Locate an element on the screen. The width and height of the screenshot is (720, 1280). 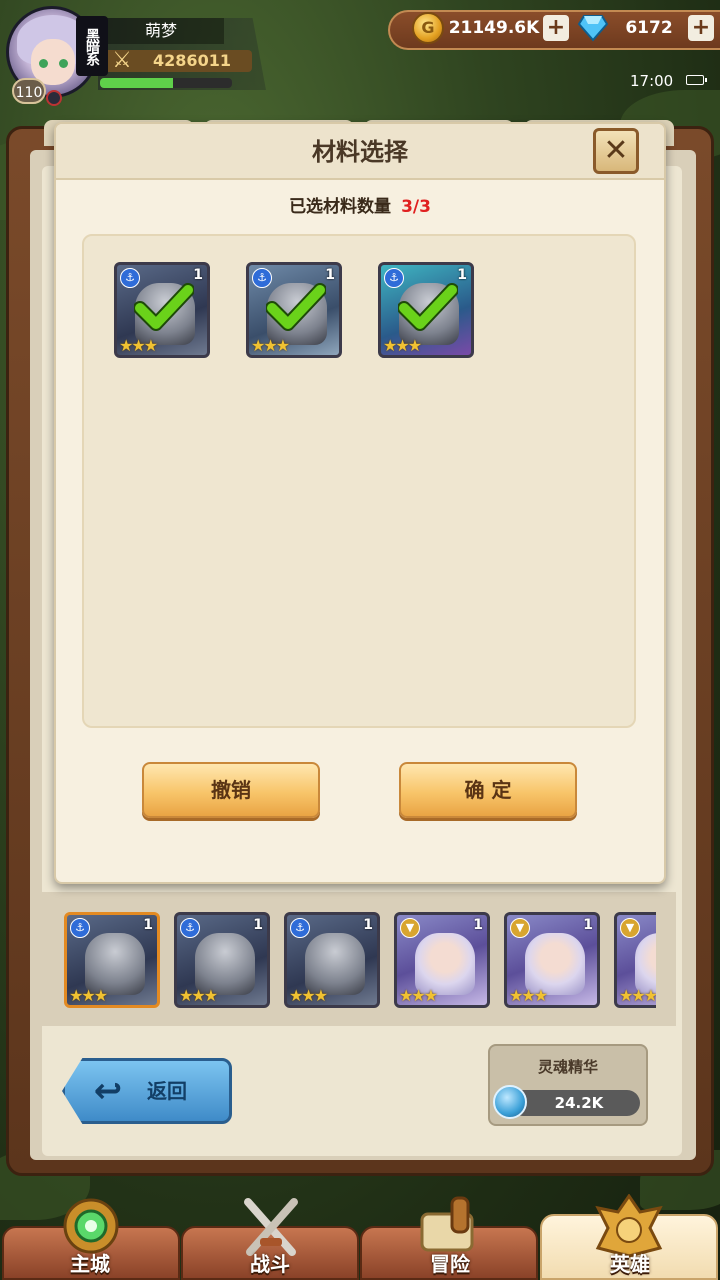
battery-icon is located at coordinates (696, 80).